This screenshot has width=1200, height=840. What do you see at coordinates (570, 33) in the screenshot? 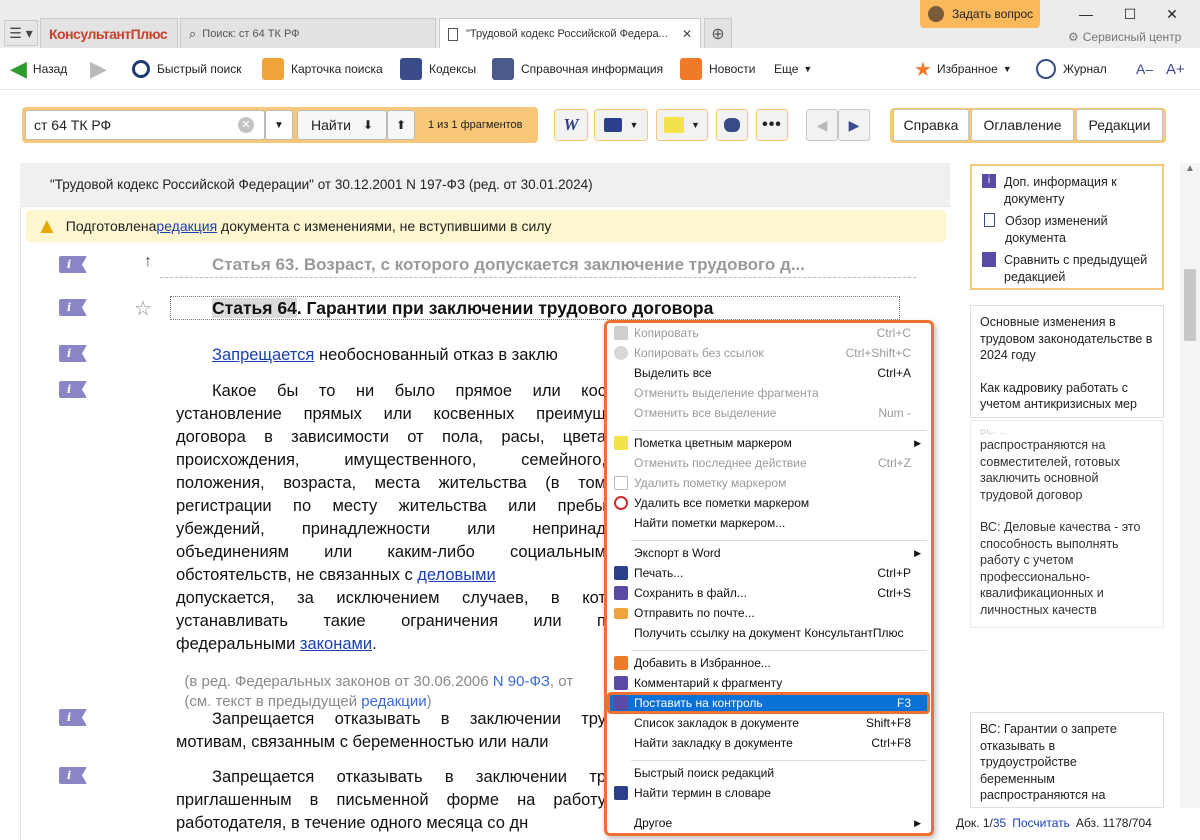
I see `tab-document: "Трудовой кодекс Российской Федера... ✕` at bounding box center [570, 33].